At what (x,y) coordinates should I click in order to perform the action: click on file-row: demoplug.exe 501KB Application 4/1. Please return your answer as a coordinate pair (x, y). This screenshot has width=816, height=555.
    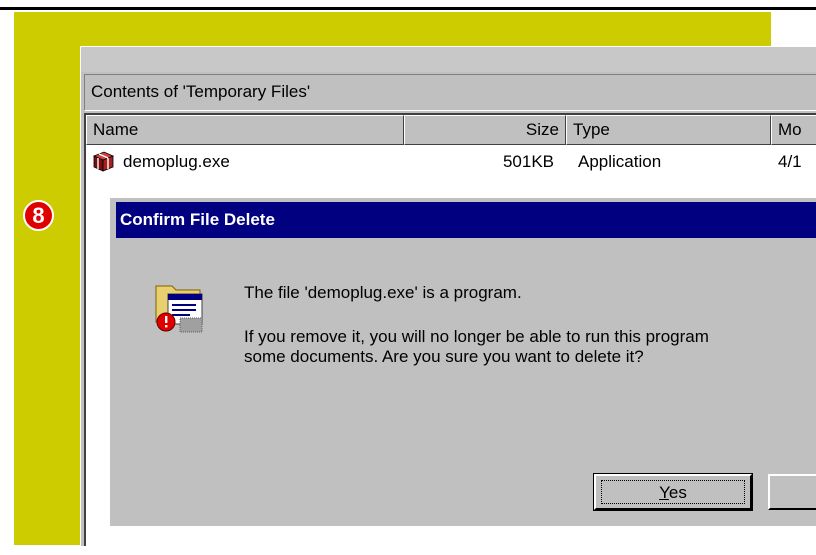
    Looking at the image, I should click on (451, 162).